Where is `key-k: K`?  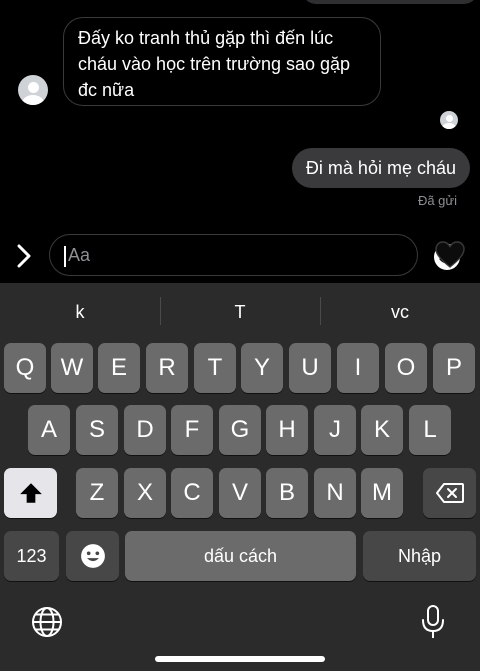
key-k: K is located at coordinates (382, 430).